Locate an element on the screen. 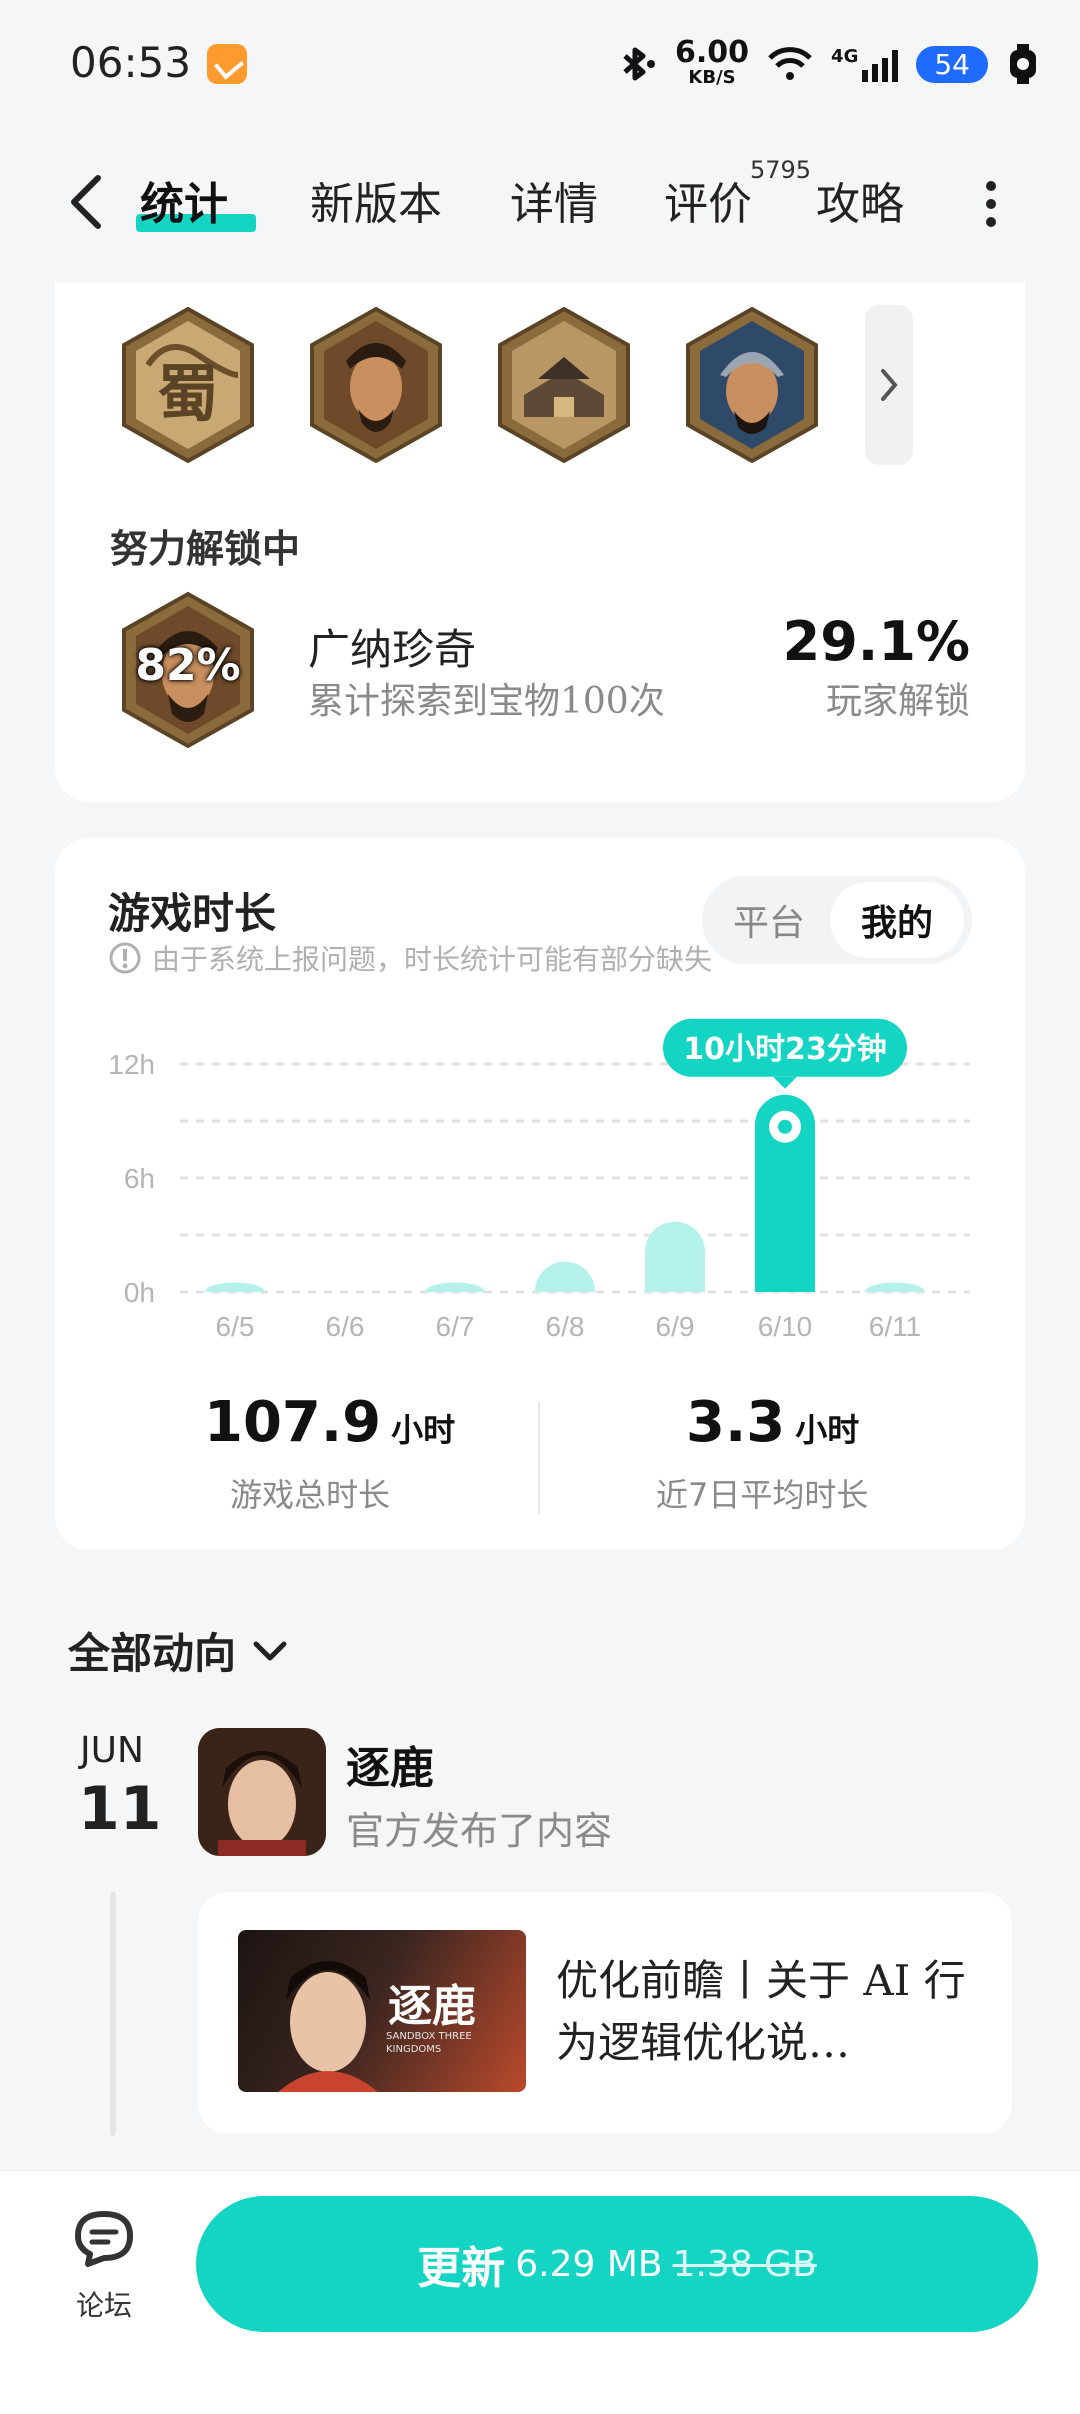 This screenshot has height=2414, width=1080. post-thumbnail: 逐鹿 SANDBOX THREE KINGDOMS is located at coordinates (382, 2011).